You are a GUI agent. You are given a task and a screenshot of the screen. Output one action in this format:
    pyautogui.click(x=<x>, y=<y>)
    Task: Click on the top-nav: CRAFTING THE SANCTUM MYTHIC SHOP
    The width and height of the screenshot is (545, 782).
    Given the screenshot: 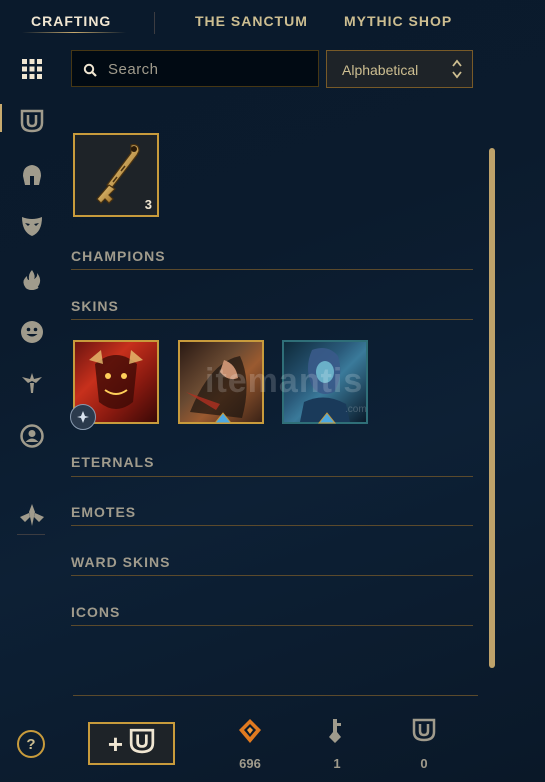 What is the action you would take?
    pyautogui.click(x=272, y=20)
    